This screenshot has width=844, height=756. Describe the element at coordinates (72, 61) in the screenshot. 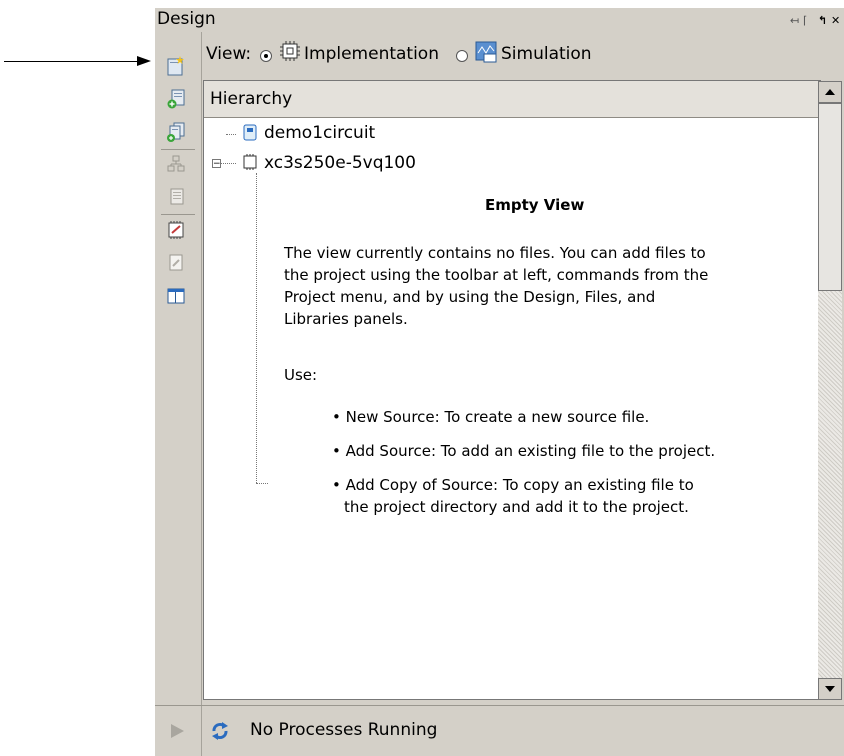

I see `annotation-arrow` at that location.